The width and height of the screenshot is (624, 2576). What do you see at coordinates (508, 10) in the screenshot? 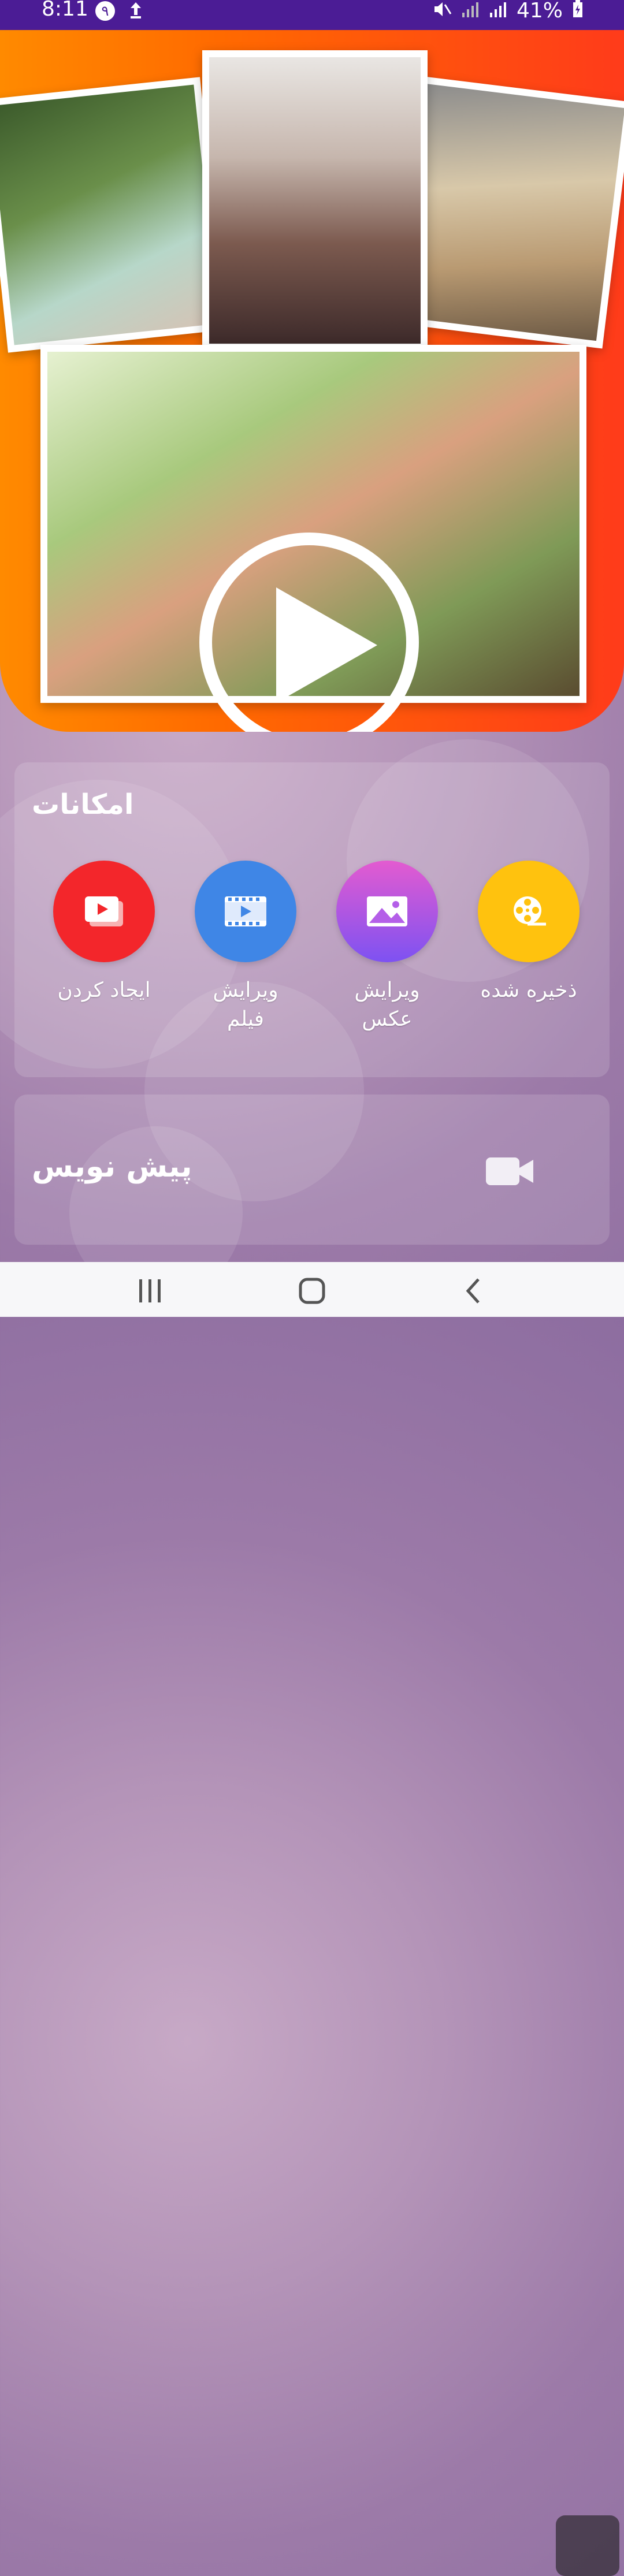
I see `status-right-group: 41%` at bounding box center [508, 10].